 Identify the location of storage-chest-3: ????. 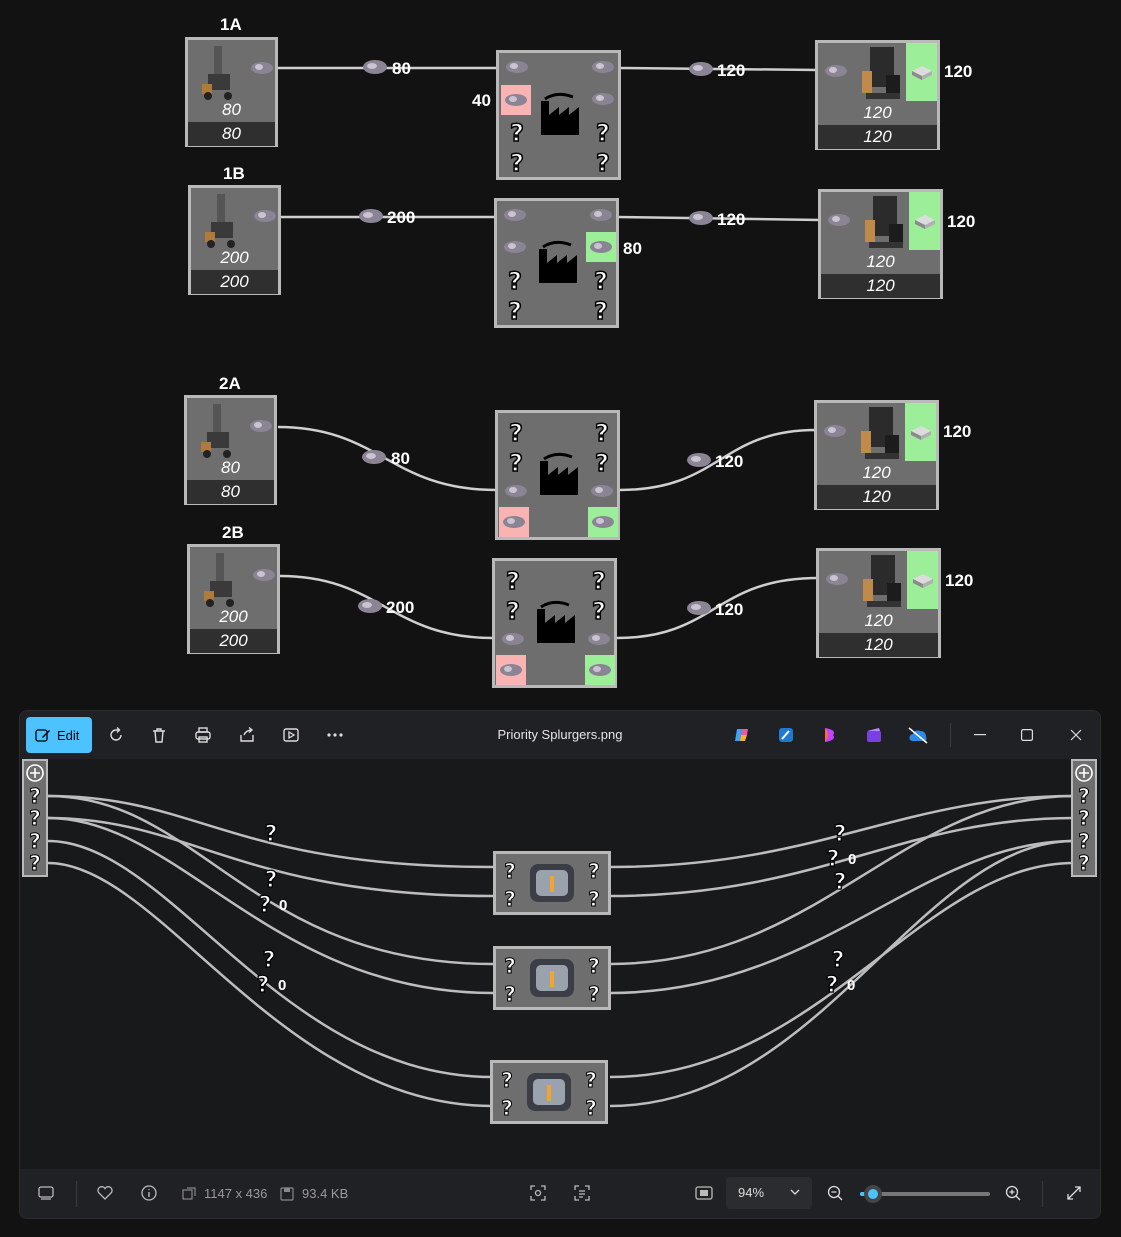
(549, 1092).